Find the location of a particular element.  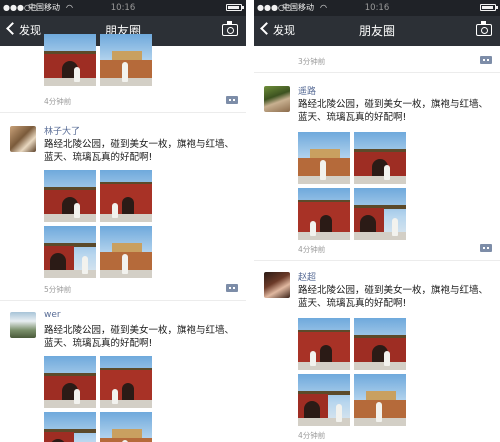

post-time: 3分钟前 is located at coordinates (312, 61).